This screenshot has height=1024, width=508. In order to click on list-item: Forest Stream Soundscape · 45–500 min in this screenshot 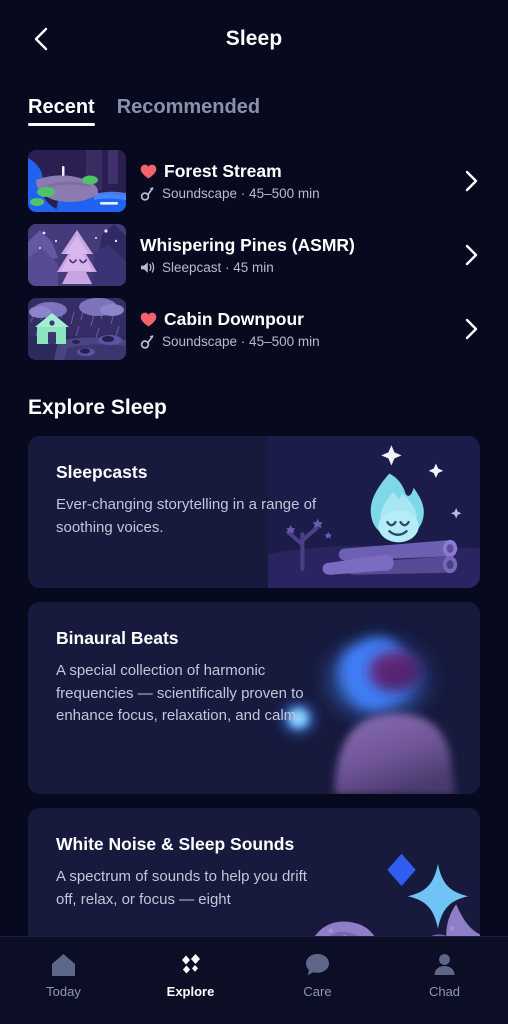, I will do `click(254, 181)`.